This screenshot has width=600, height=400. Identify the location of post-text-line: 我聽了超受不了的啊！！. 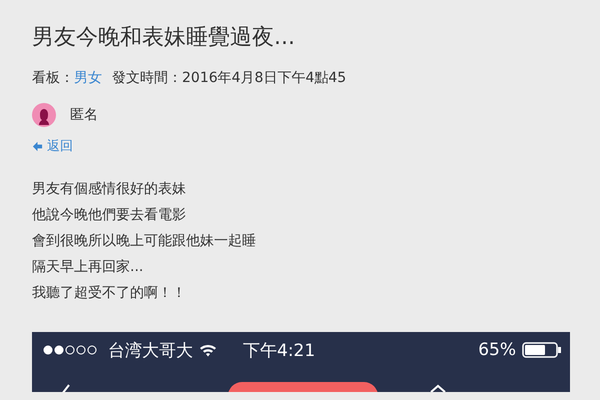
(109, 293).